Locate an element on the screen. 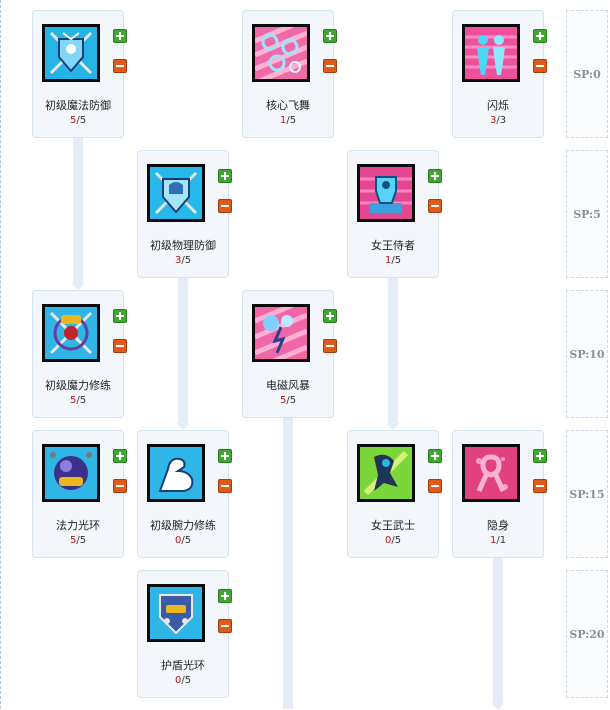  def-shield-icon is located at coordinates (176, 613).